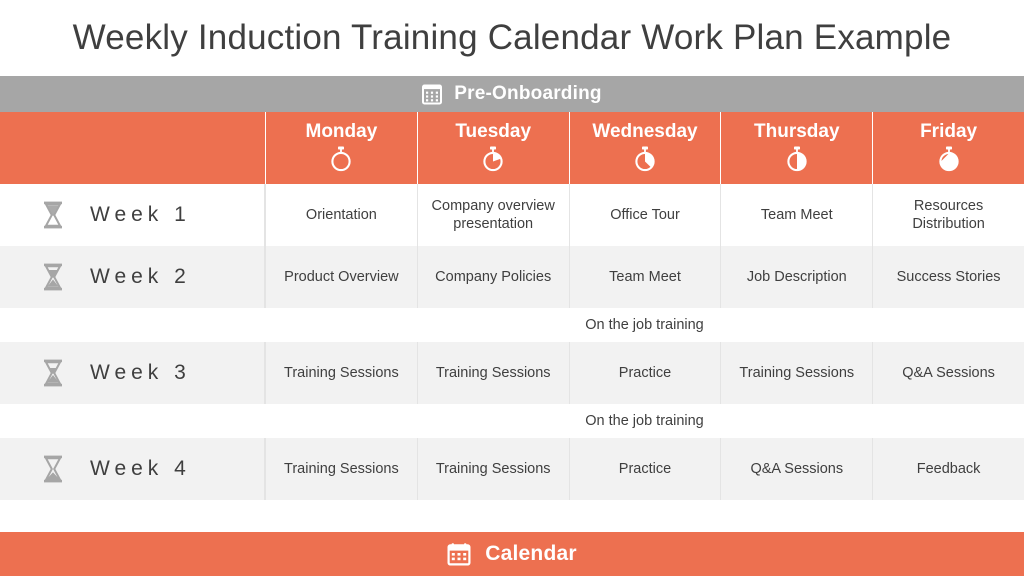 This screenshot has width=1024, height=576. What do you see at coordinates (341, 215) in the screenshot?
I see `cell-week1-monday: Orientation` at bounding box center [341, 215].